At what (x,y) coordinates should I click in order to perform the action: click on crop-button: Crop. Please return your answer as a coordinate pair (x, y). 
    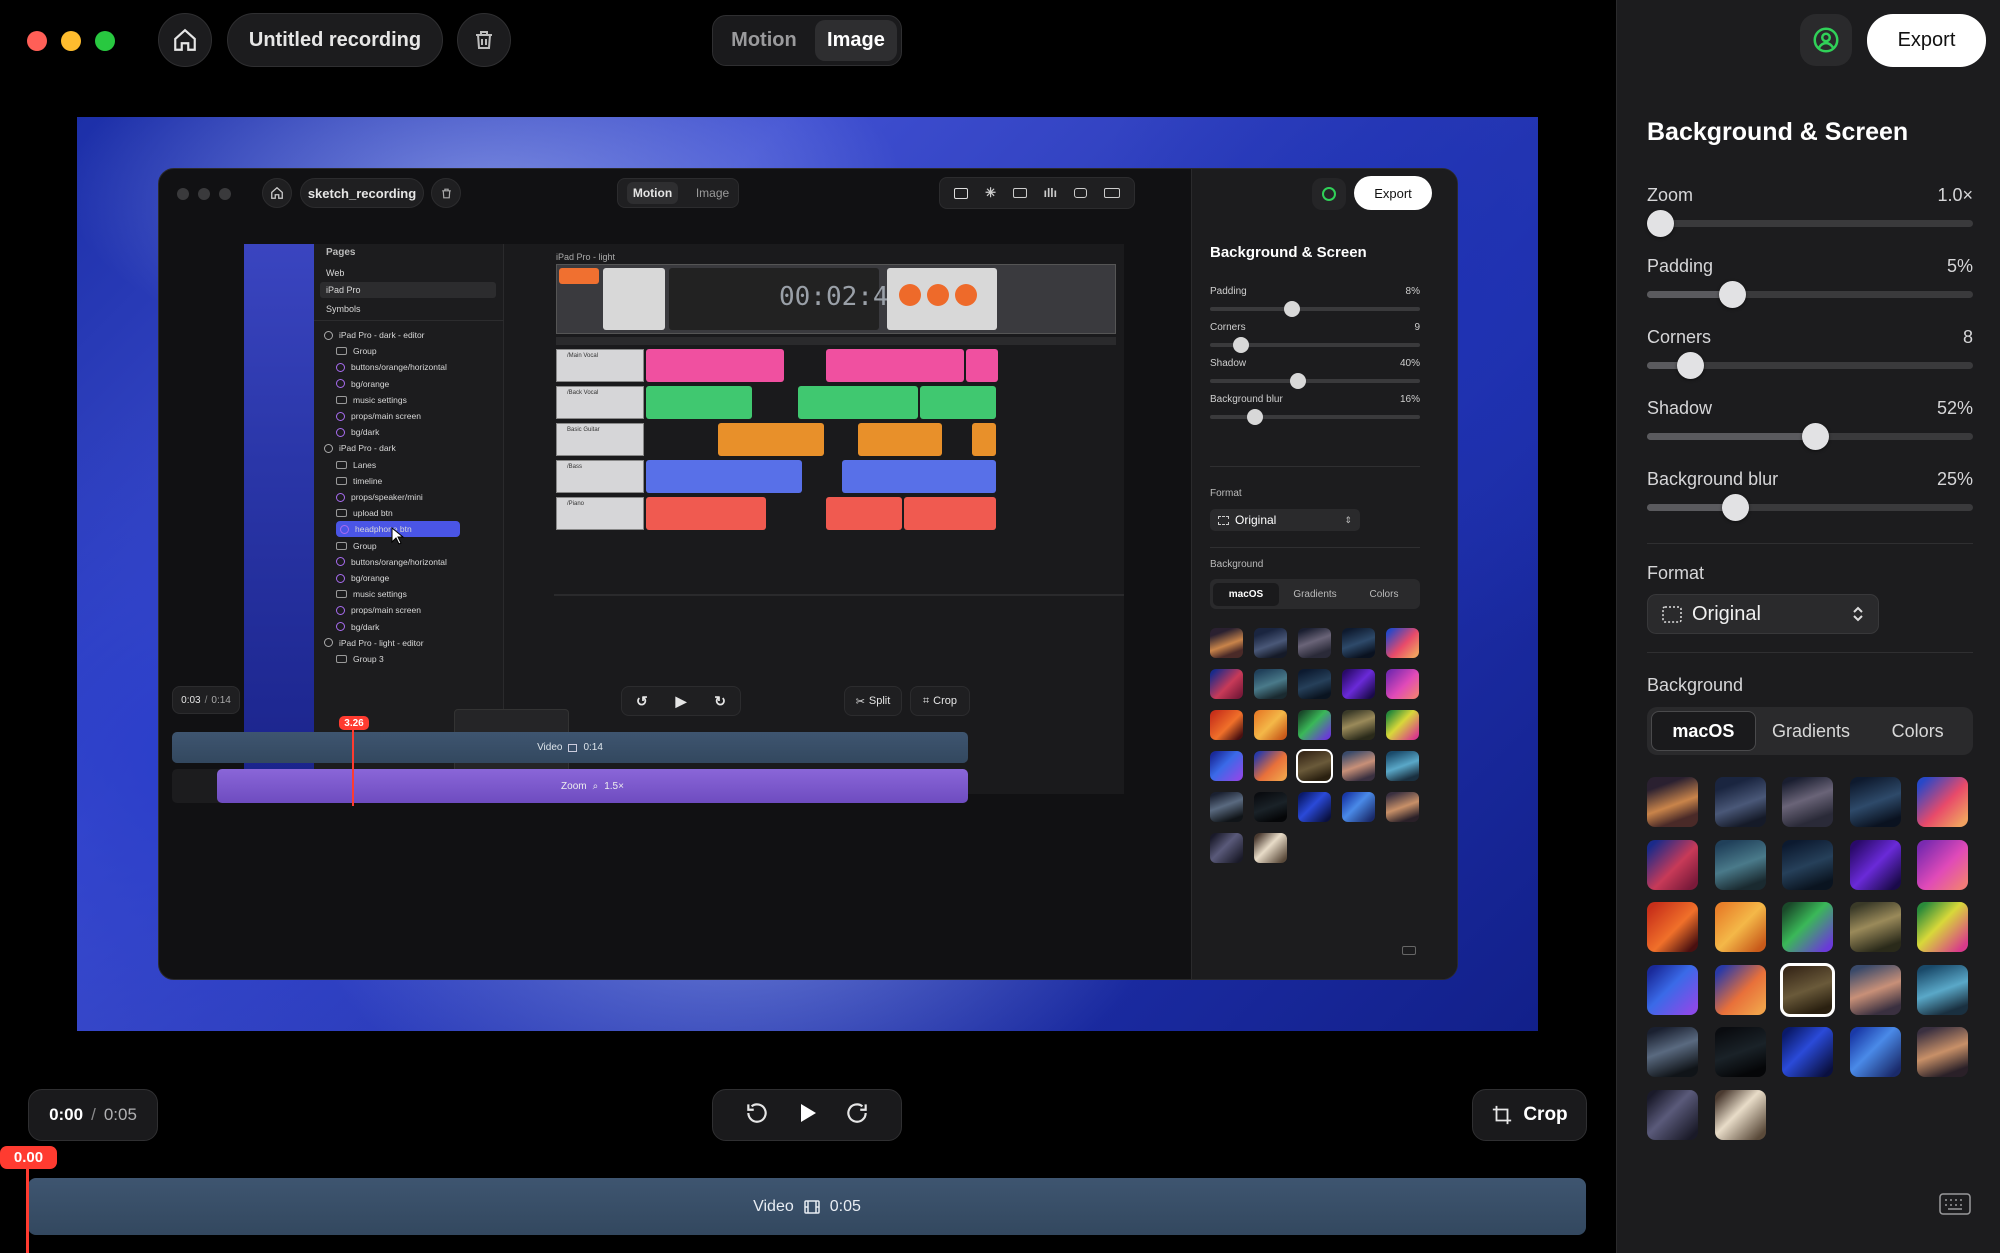
    Looking at the image, I should click on (1529, 1115).